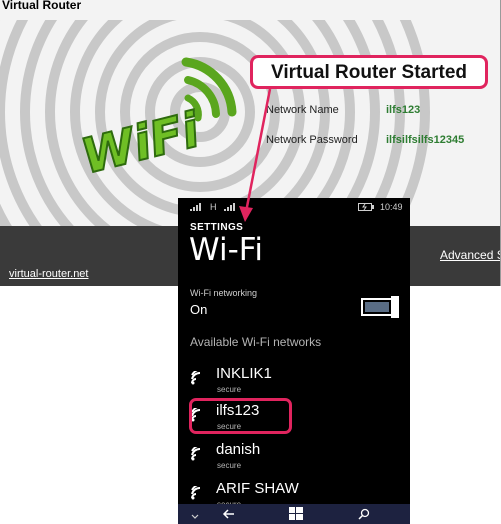 The image size is (501, 524). Describe the element at coordinates (238, 449) in the screenshot. I see `network-name: danish` at that location.